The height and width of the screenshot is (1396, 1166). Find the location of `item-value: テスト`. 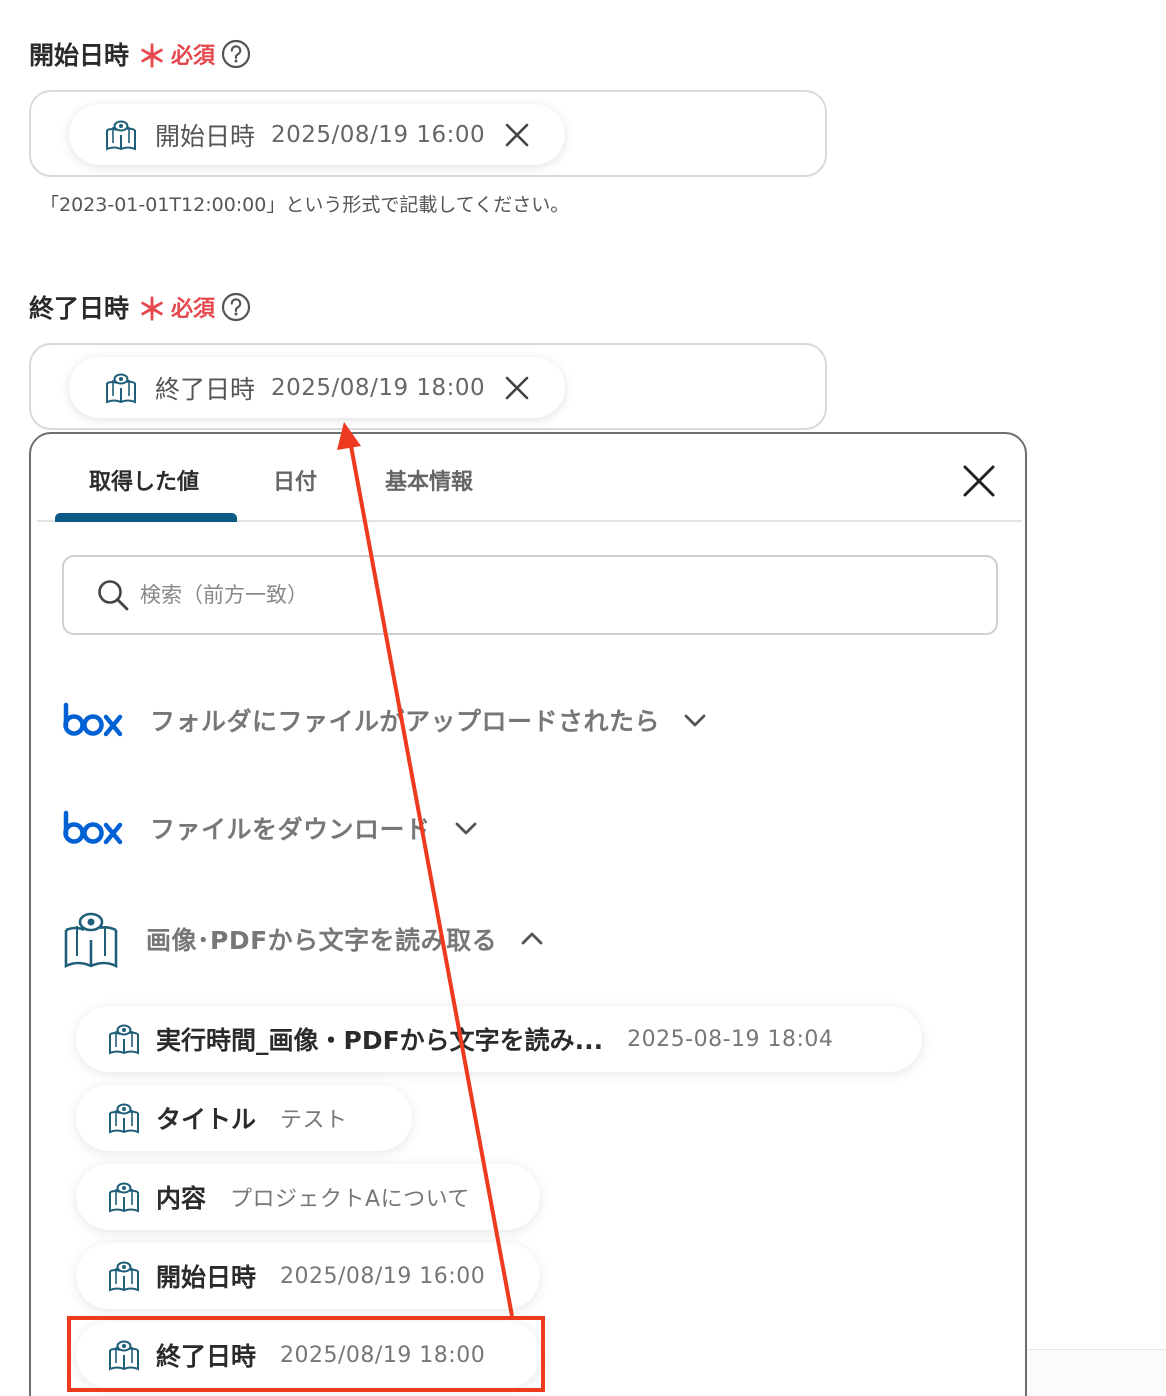

item-value: テスト is located at coordinates (314, 1120).